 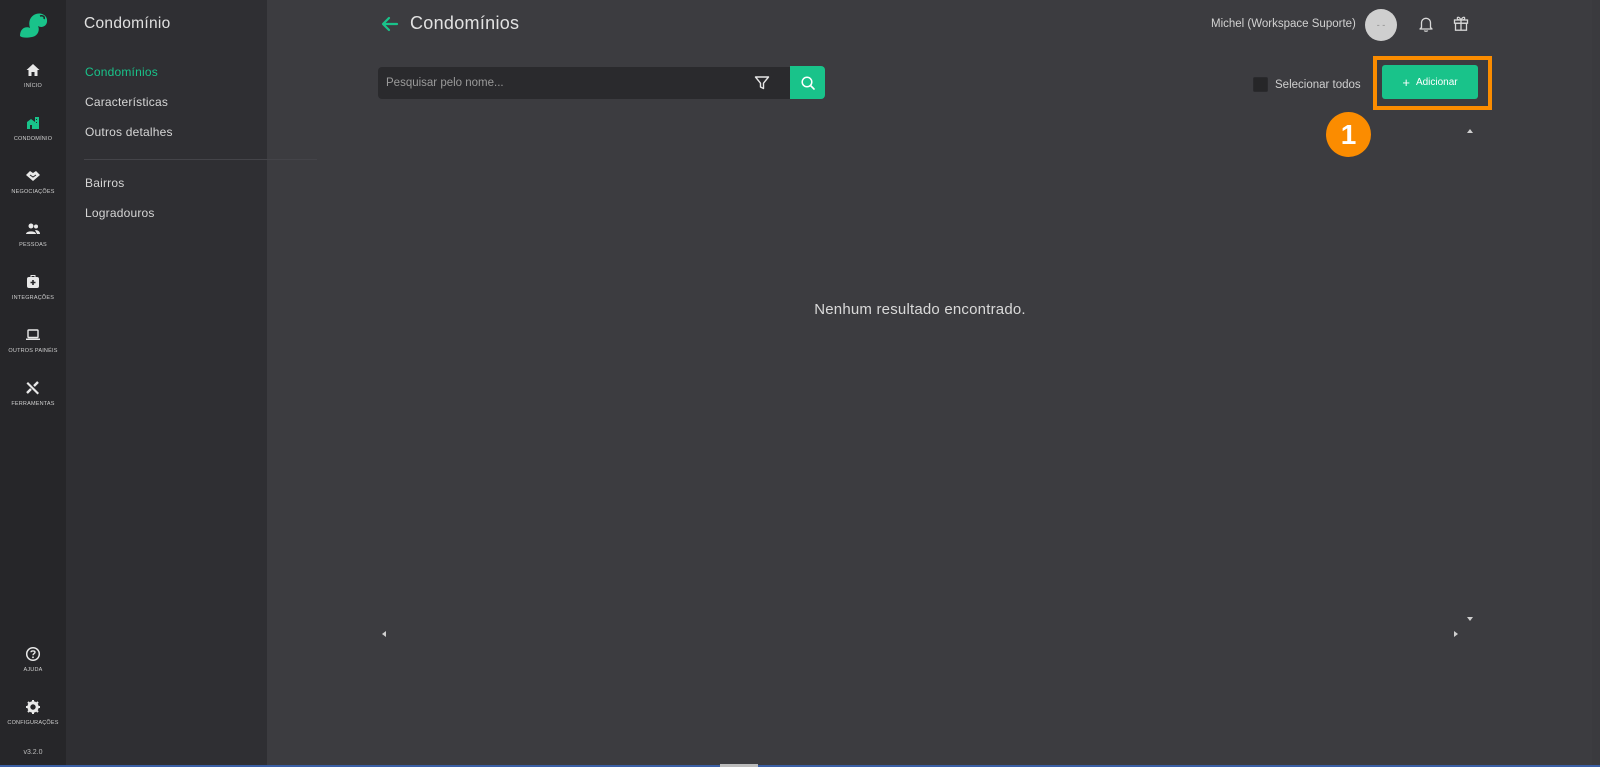 I want to click on scroll-left-icon, so click(x=384, y=634).